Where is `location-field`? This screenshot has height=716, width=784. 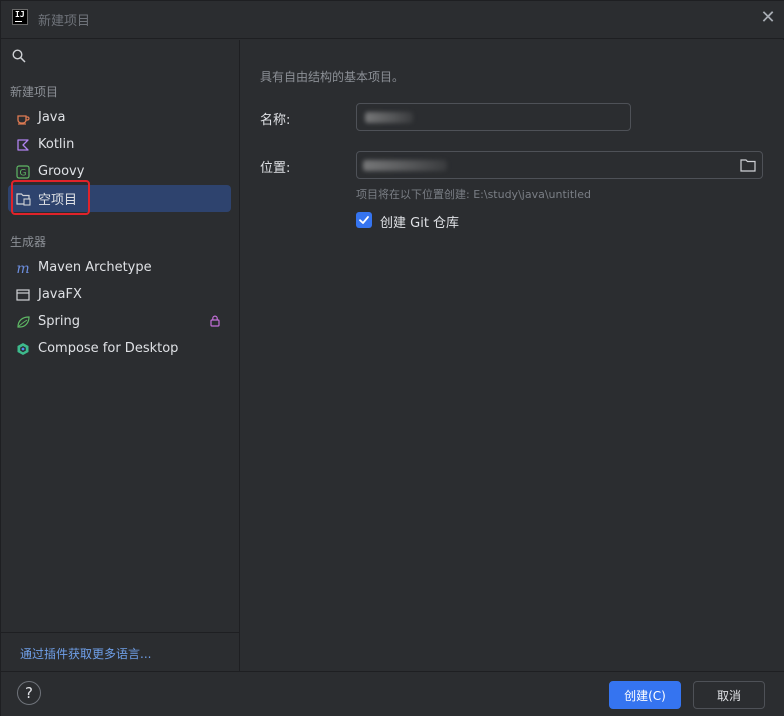
location-field is located at coordinates (559, 165).